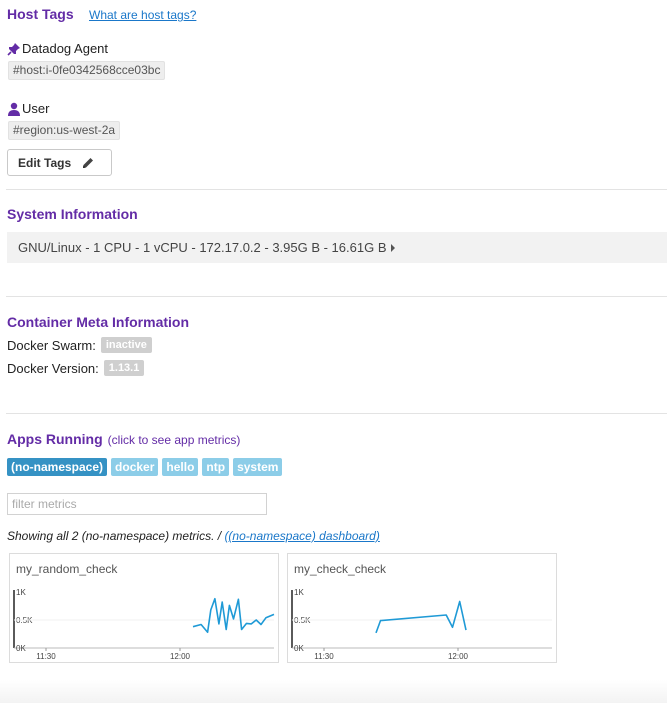 The image size is (667, 703). What do you see at coordinates (142, 15) in the screenshot?
I see `host-tags-help-link: What are host tags?` at bounding box center [142, 15].